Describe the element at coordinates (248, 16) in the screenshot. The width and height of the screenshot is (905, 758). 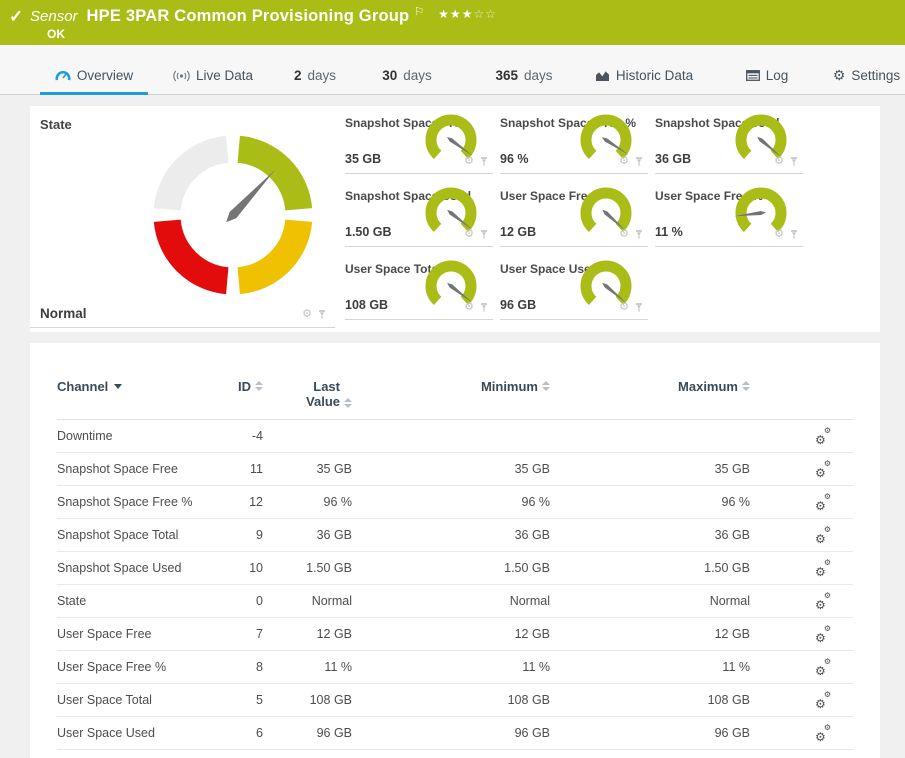
I see `page-title: HPE 3PAR Common Provisioning Group` at that location.